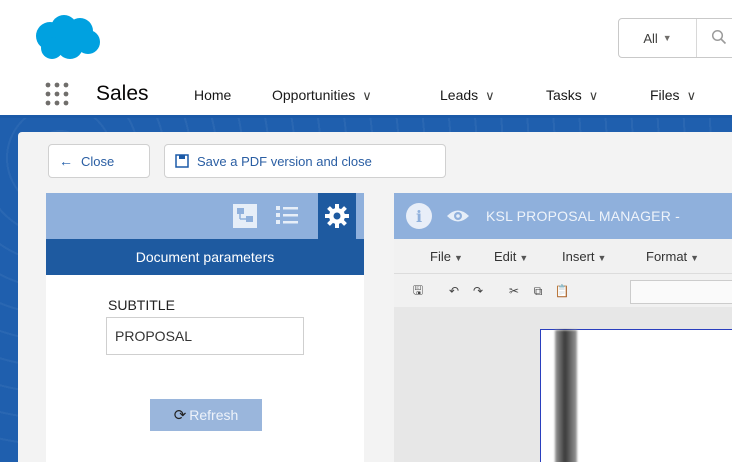  I want to click on nav-item-opportunities: Opportunities ∨, so click(322, 95).